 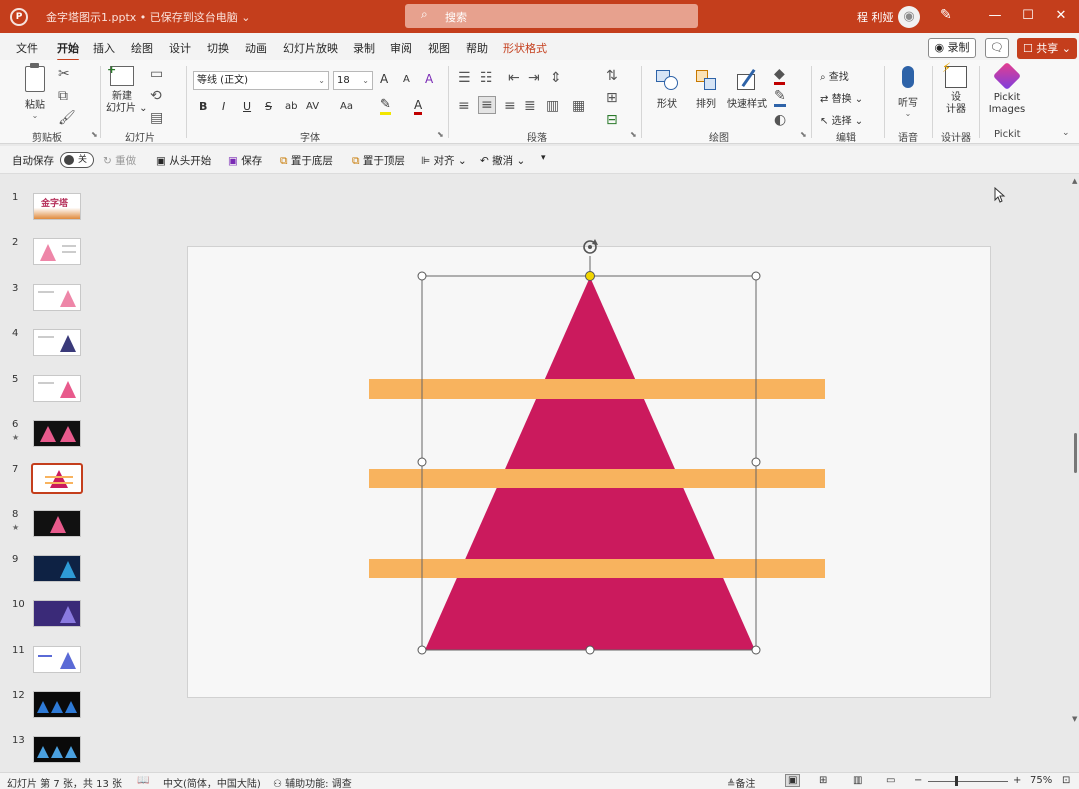 What do you see at coordinates (918, 780) in the screenshot?
I see `zoom-out-button: −` at bounding box center [918, 780].